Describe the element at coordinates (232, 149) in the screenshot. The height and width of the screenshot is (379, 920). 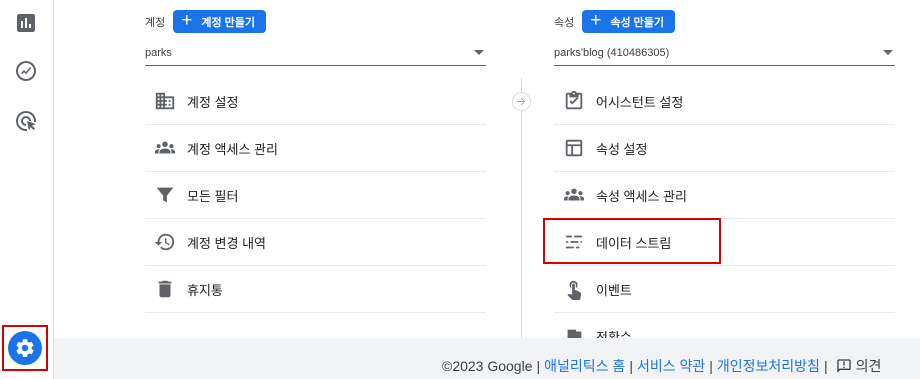
I see `account-access-label: 계정 액세스 관리` at that location.